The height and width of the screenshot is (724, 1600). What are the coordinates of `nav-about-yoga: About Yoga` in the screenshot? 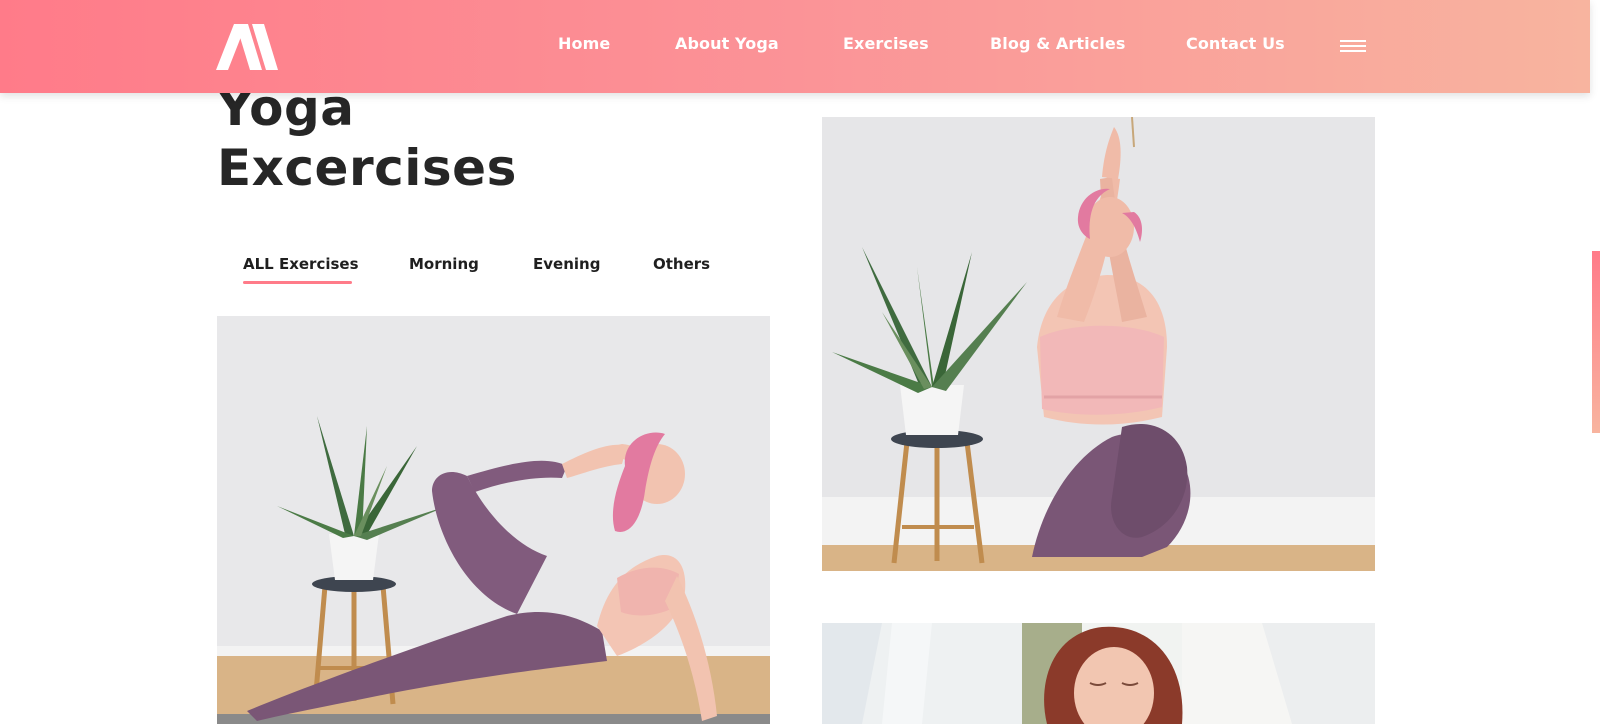 It's located at (727, 43).